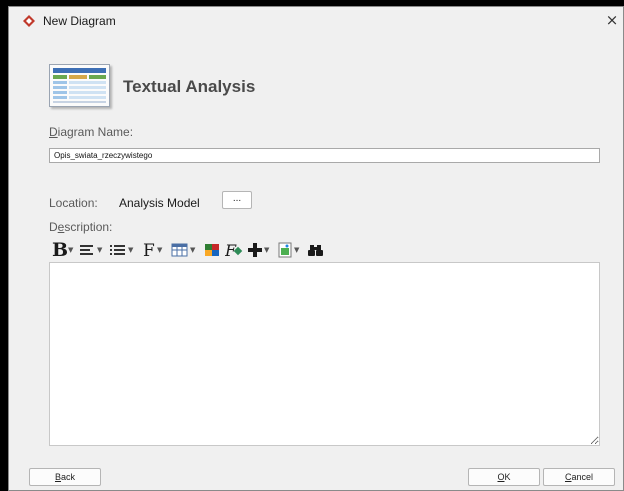 This screenshot has width=624, height=491. What do you see at coordinates (88, 227) in the screenshot?
I see `description-label-text: scription:` at bounding box center [88, 227].